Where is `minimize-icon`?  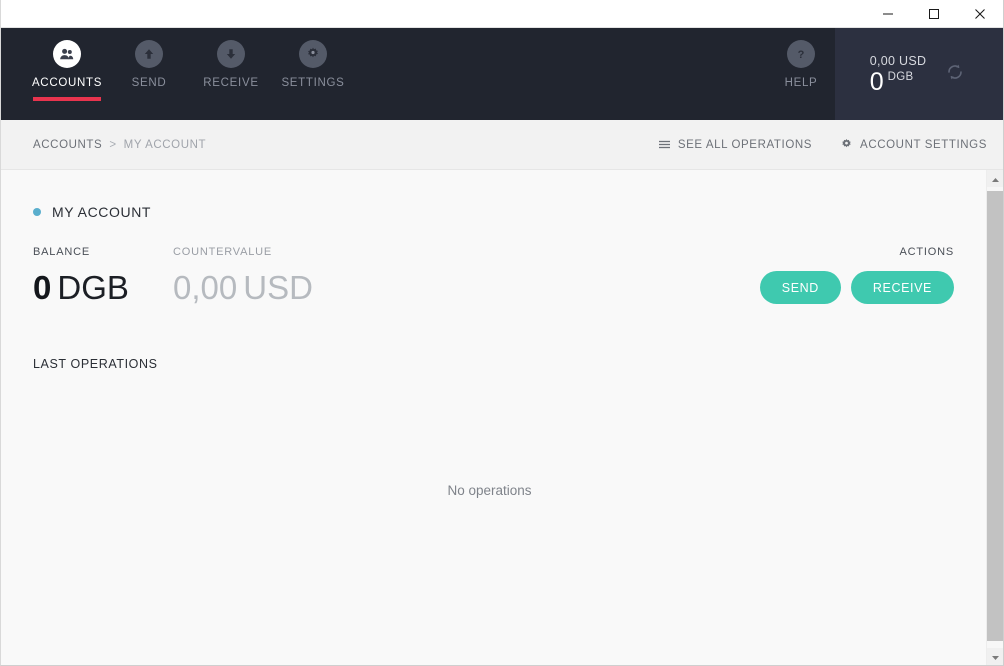 minimize-icon is located at coordinates (888, 14).